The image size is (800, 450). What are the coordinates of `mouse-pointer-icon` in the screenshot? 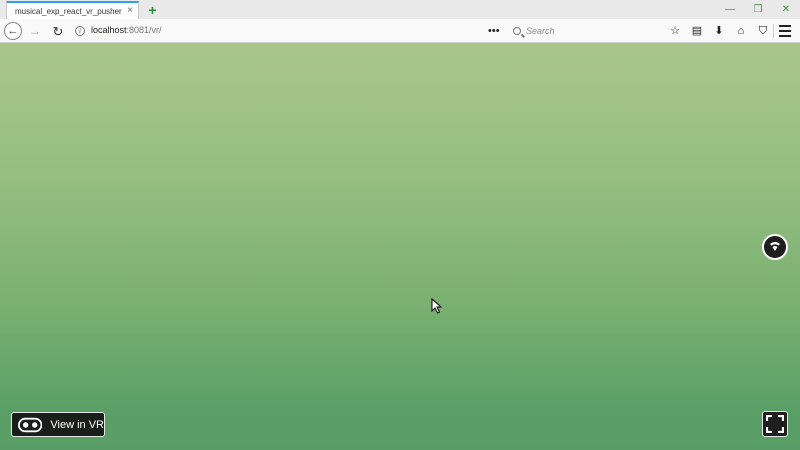 It's located at (437, 306).